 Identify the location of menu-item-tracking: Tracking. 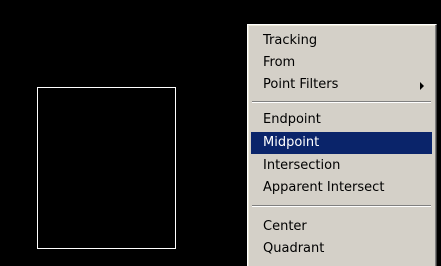
(341, 41).